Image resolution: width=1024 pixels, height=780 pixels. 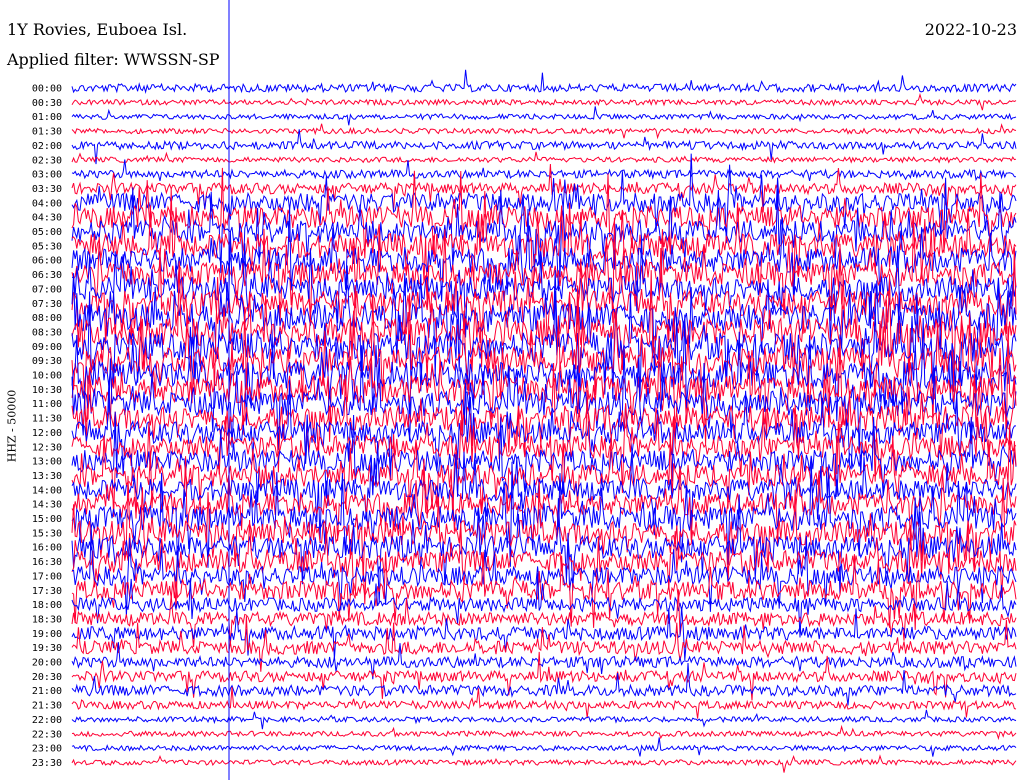 What do you see at coordinates (47, 261) in the screenshot?
I see `row-time-label: 06:00` at bounding box center [47, 261].